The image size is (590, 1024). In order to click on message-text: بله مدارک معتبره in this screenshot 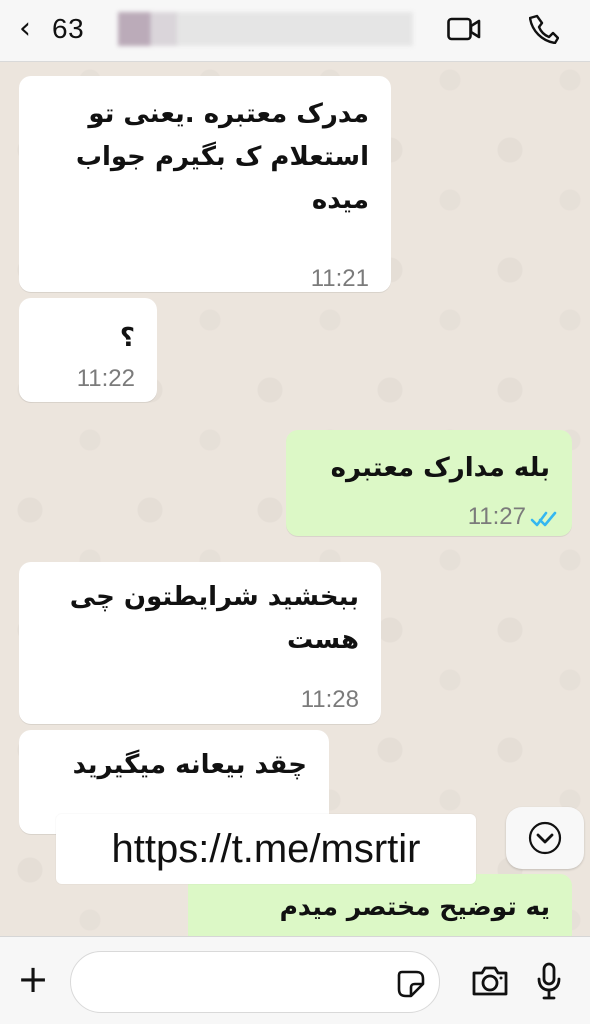, I will do `click(440, 468)`.